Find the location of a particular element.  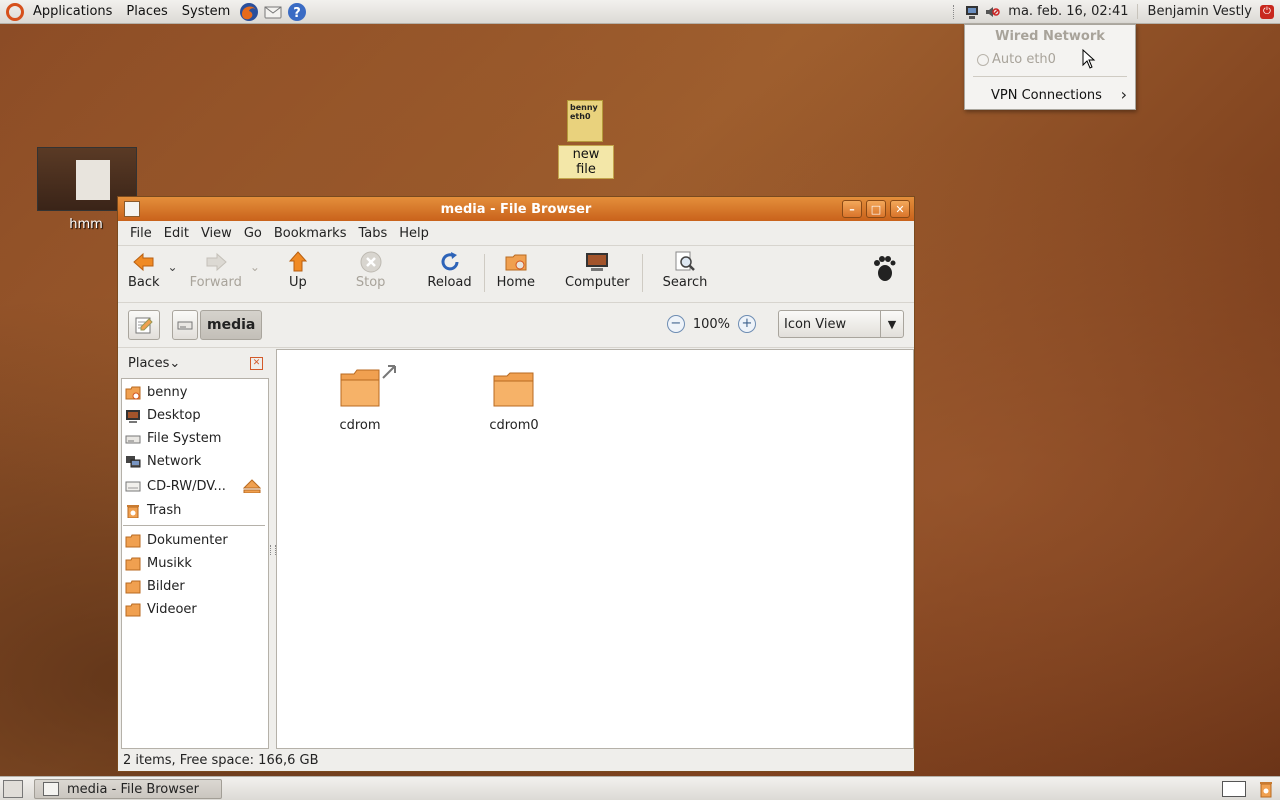

mail-launcher-icon is located at coordinates (273, 12).